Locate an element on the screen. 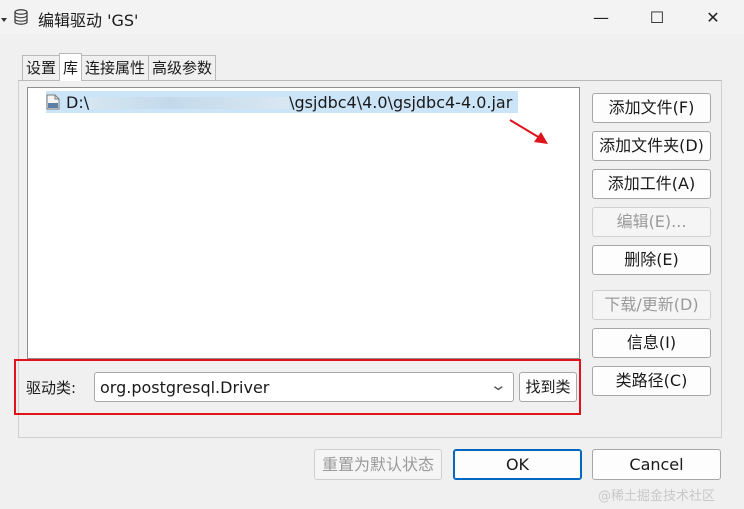 This screenshot has height=509, width=744. window-title: 编辑驱动 'GS' is located at coordinates (88, 20).